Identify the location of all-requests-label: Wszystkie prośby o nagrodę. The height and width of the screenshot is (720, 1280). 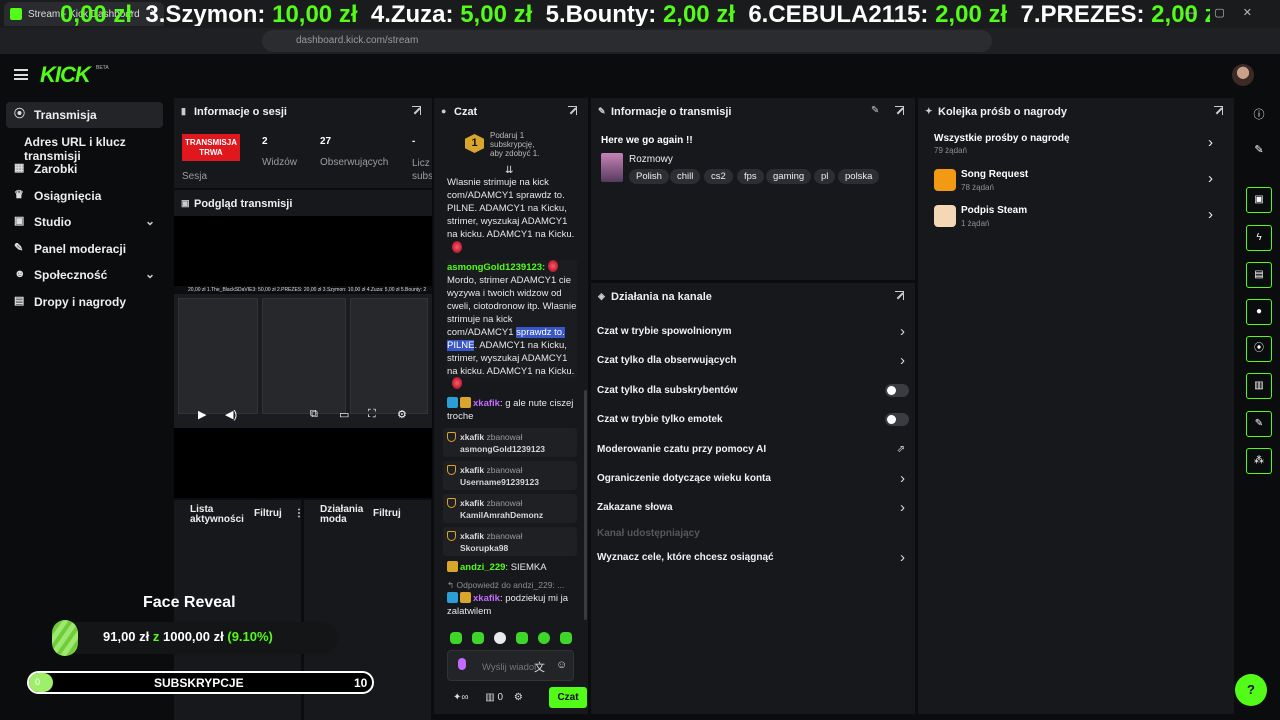
(1002, 138).